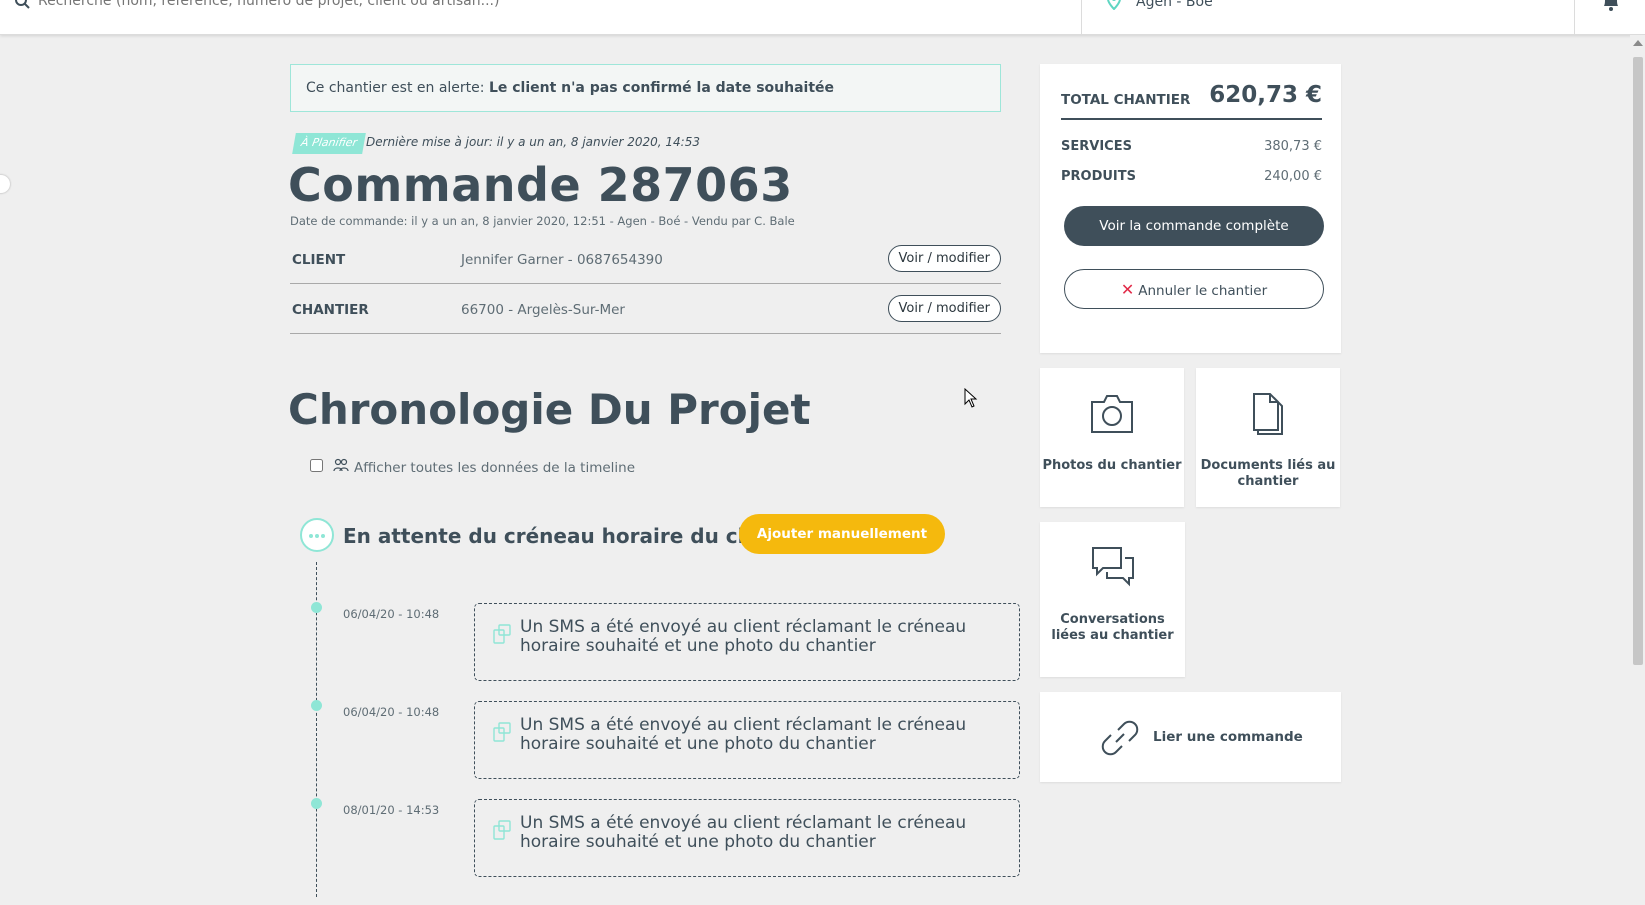 The width and height of the screenshot is (1645, 905). I want to click on scrollbar, so click(1637, 470).